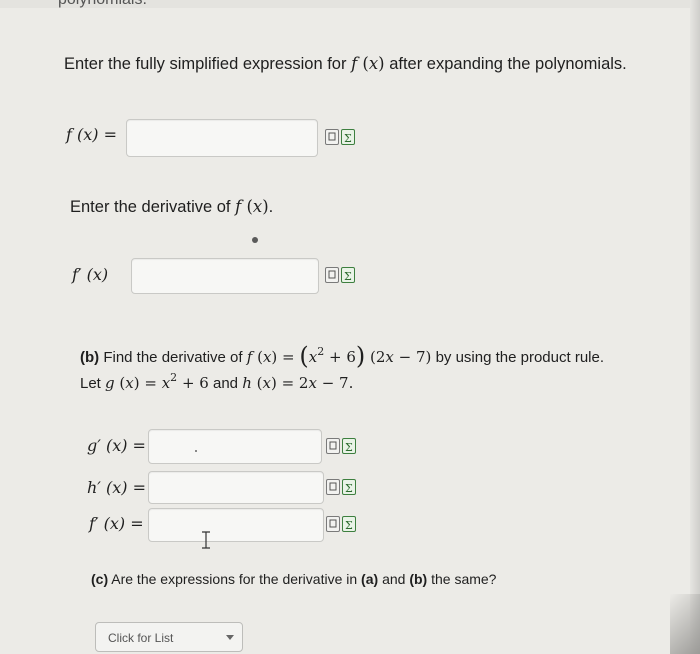 Image resolution: width=700 pixels, height=654 pixels. Describe the element at coordinates (230, 637) in the screenshot. I see `chevron-down-icon` at that location.